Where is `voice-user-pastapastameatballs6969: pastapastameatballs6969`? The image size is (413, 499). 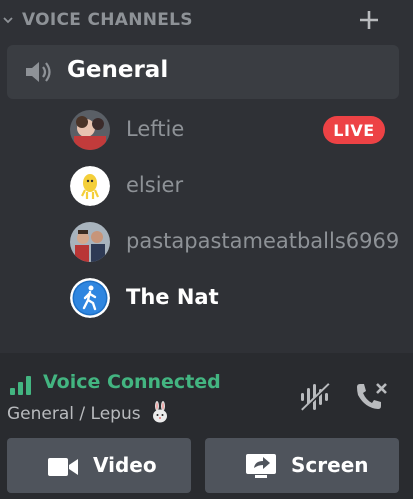
voice-user-pastapastameatballs6969: pastapastameatballs6969 is located at coordinates (235, 242).